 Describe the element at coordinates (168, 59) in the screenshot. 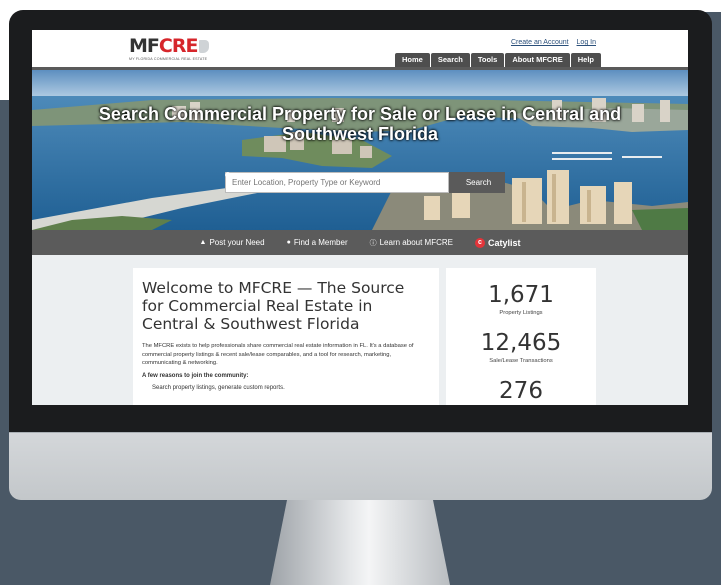

I see `logo-tagline: MY FLORIDA COMMERCIAL REAL ESTATE` at that location.